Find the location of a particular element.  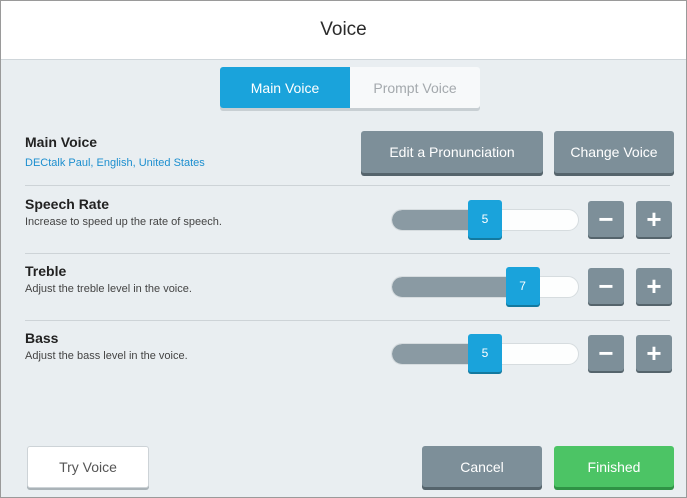

title-bar: Voice is located at coordinates (343, 30).